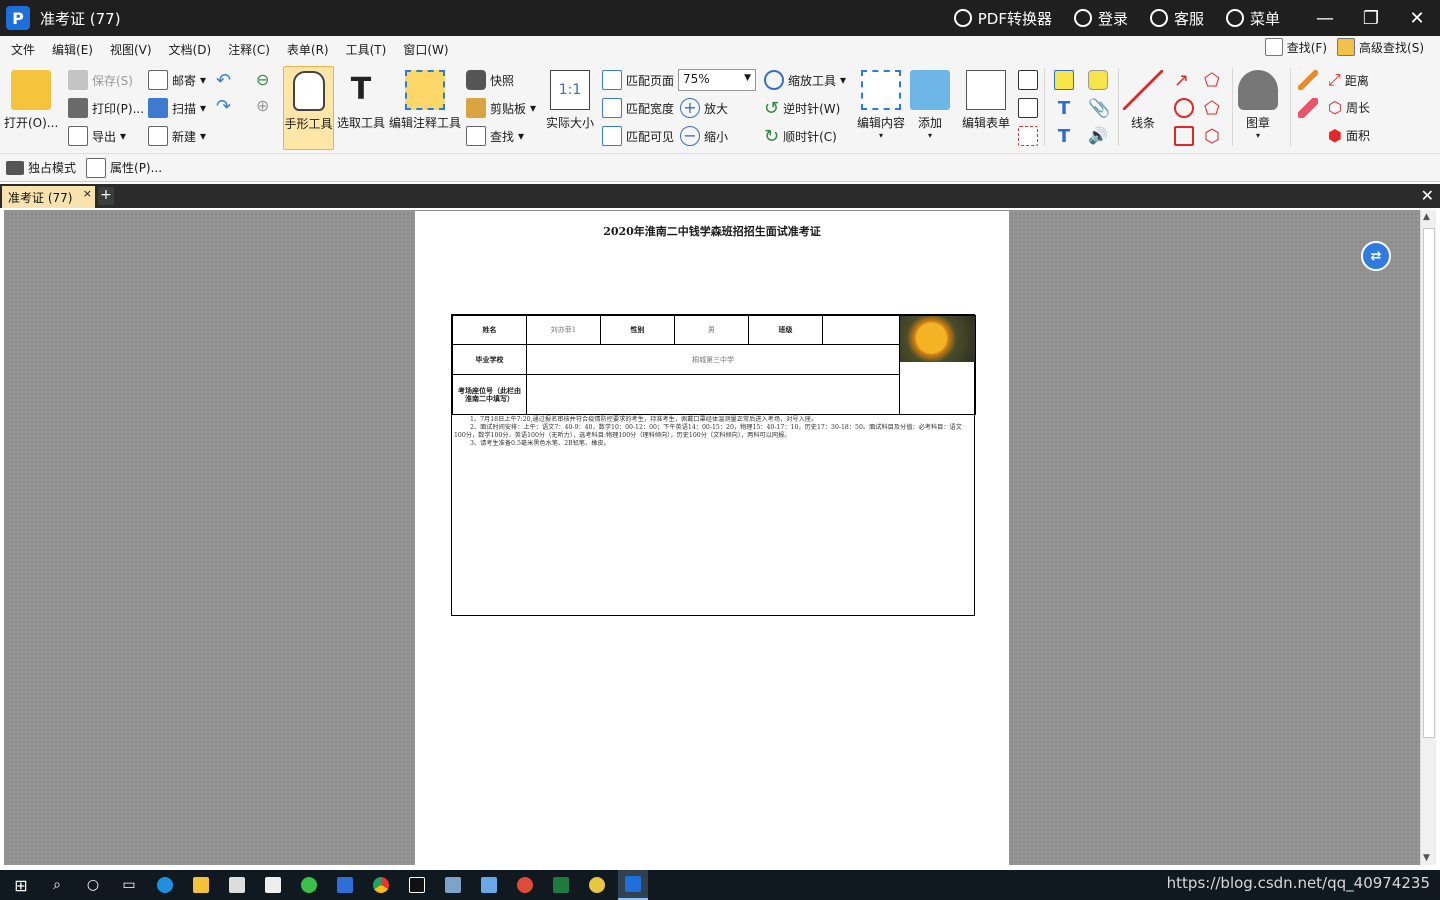  What do you see at coordinates (1176, 18) in the screenshot?
I see `support-button: 客服` at bounding box center [1176, 18].